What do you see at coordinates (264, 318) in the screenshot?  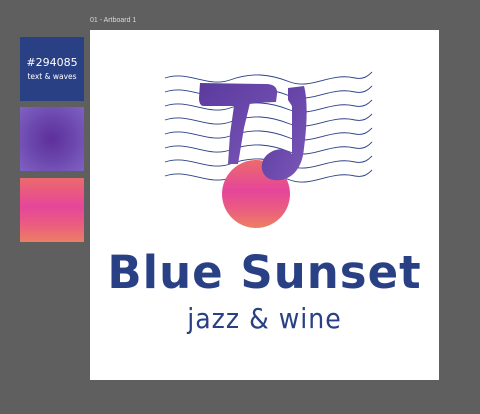 I see `brand-tagline: jazz & wine` at bounding box center [264, 318].